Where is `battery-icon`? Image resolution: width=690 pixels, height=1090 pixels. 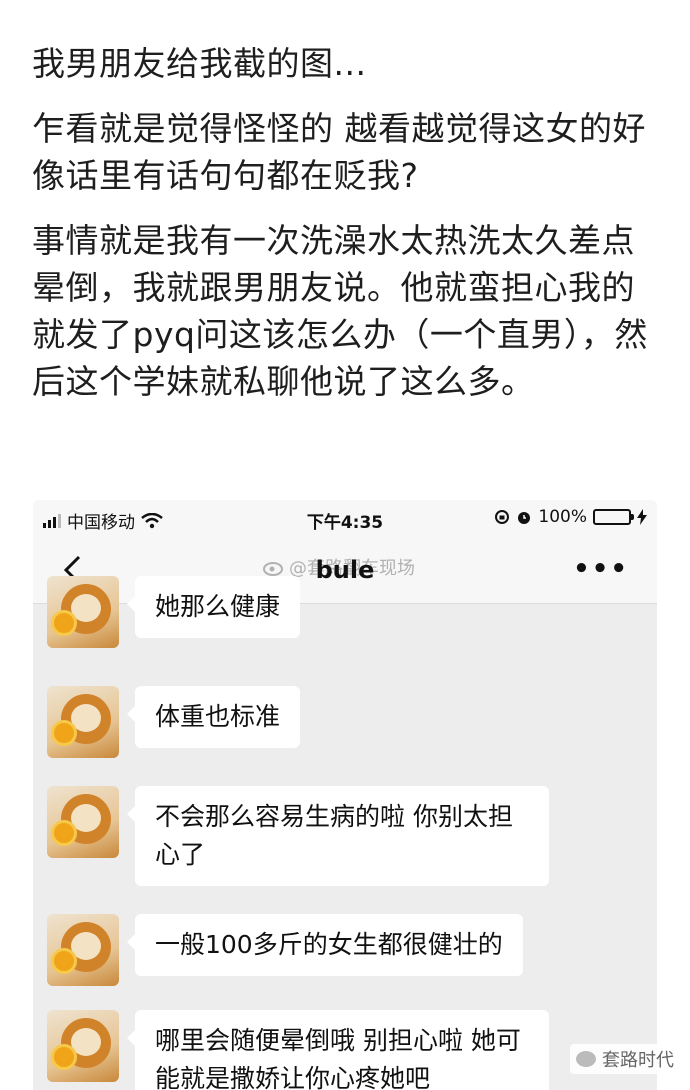
battery-icon is located at coordinates (613, 517).